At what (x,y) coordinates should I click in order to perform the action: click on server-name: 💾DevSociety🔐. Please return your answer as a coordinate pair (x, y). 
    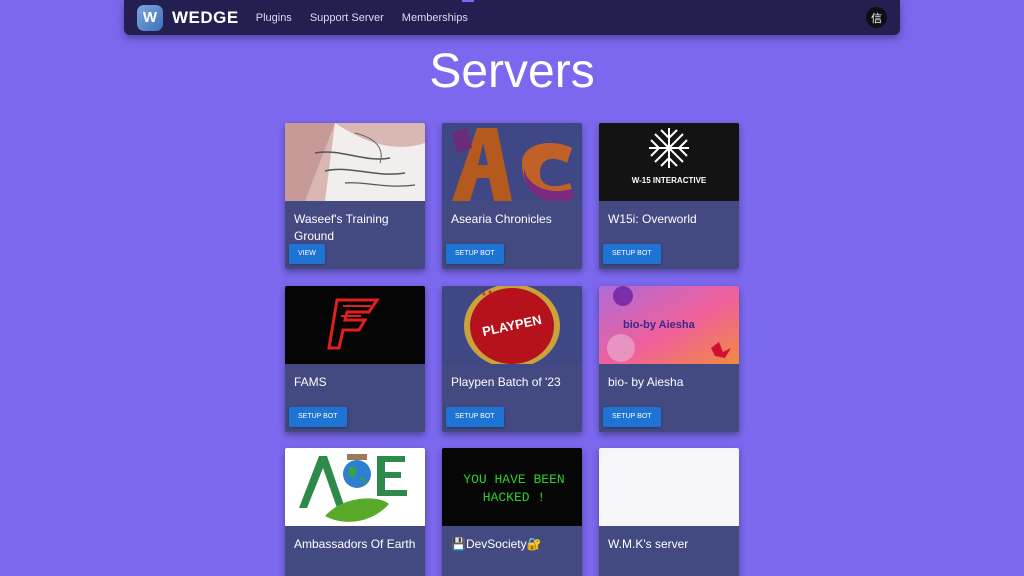
    Looking at the image, I should click on (496, 544).